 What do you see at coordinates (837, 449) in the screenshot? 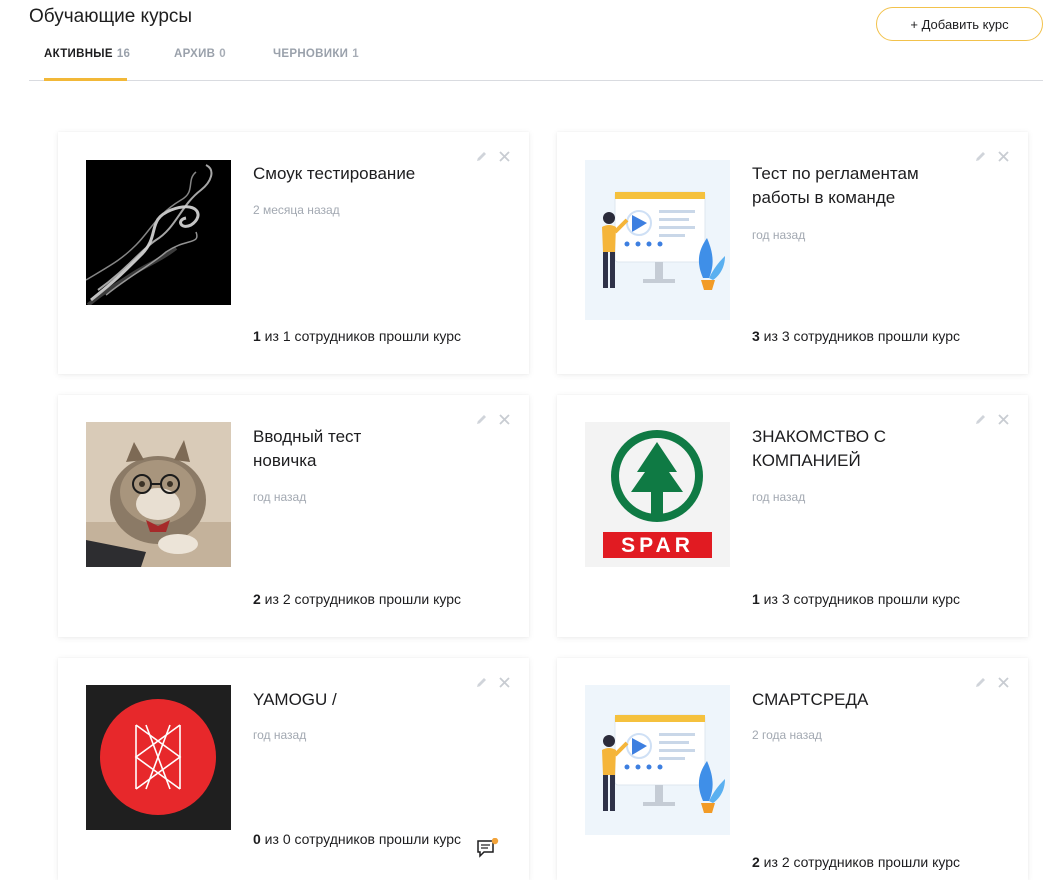
I see `course-title: ЗНАКОМСТВО С КОМПАНИЕЙ` at bounding box center [837, 449].